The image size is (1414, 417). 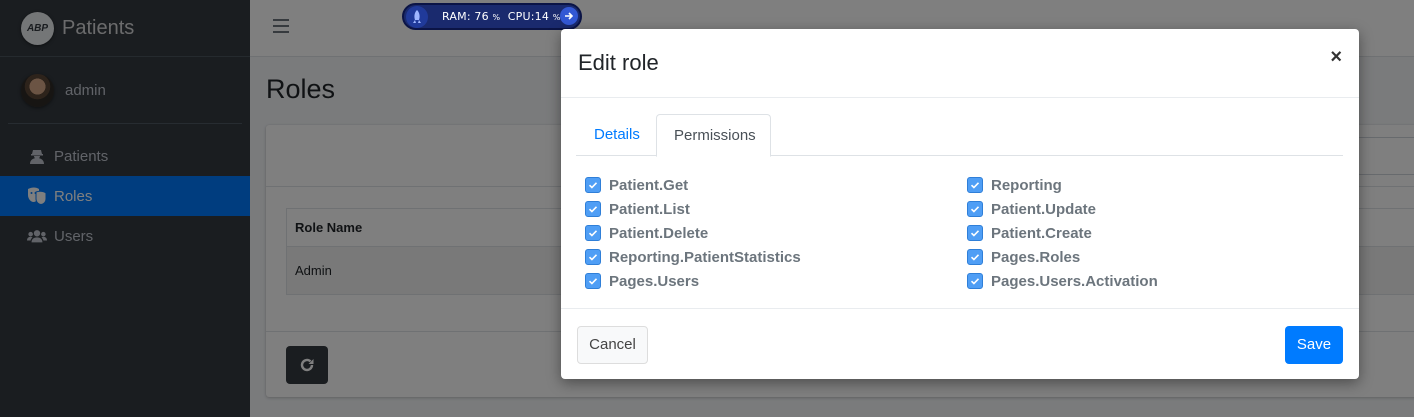 What do you see at coordinates (960, 343) in the screenshot?
I see `modal-footer: Cancel Save` at bounding box center [960, 343].